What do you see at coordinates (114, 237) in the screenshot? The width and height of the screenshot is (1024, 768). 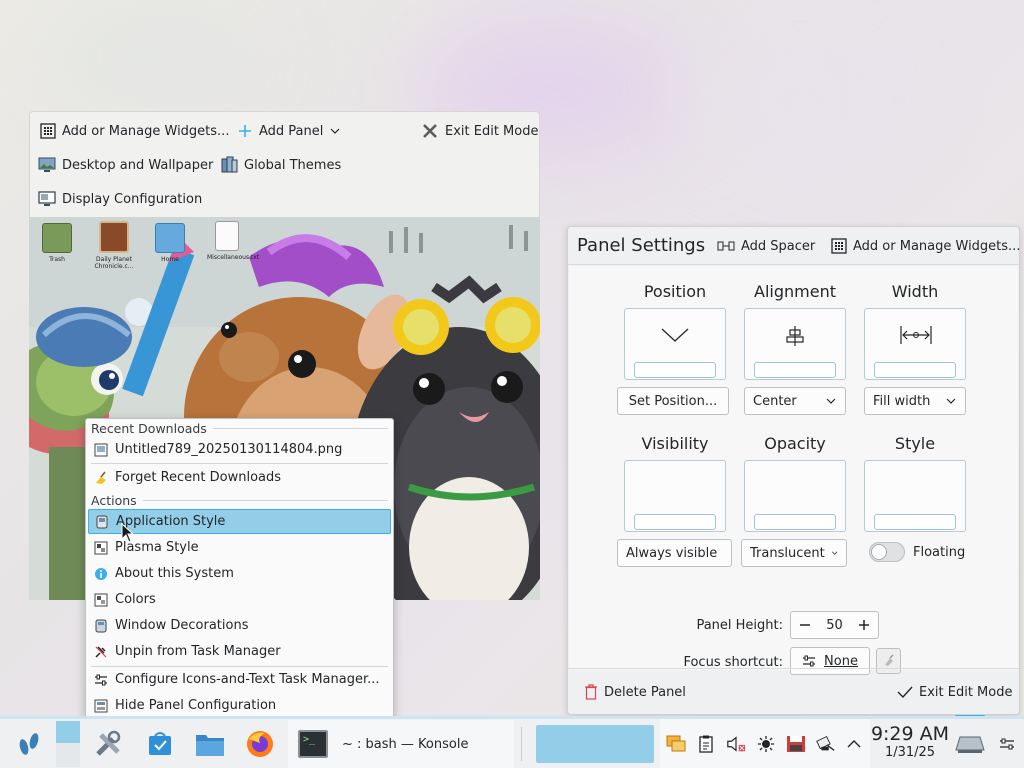 I see `image-file-icon` at bounding box center [114, 237].